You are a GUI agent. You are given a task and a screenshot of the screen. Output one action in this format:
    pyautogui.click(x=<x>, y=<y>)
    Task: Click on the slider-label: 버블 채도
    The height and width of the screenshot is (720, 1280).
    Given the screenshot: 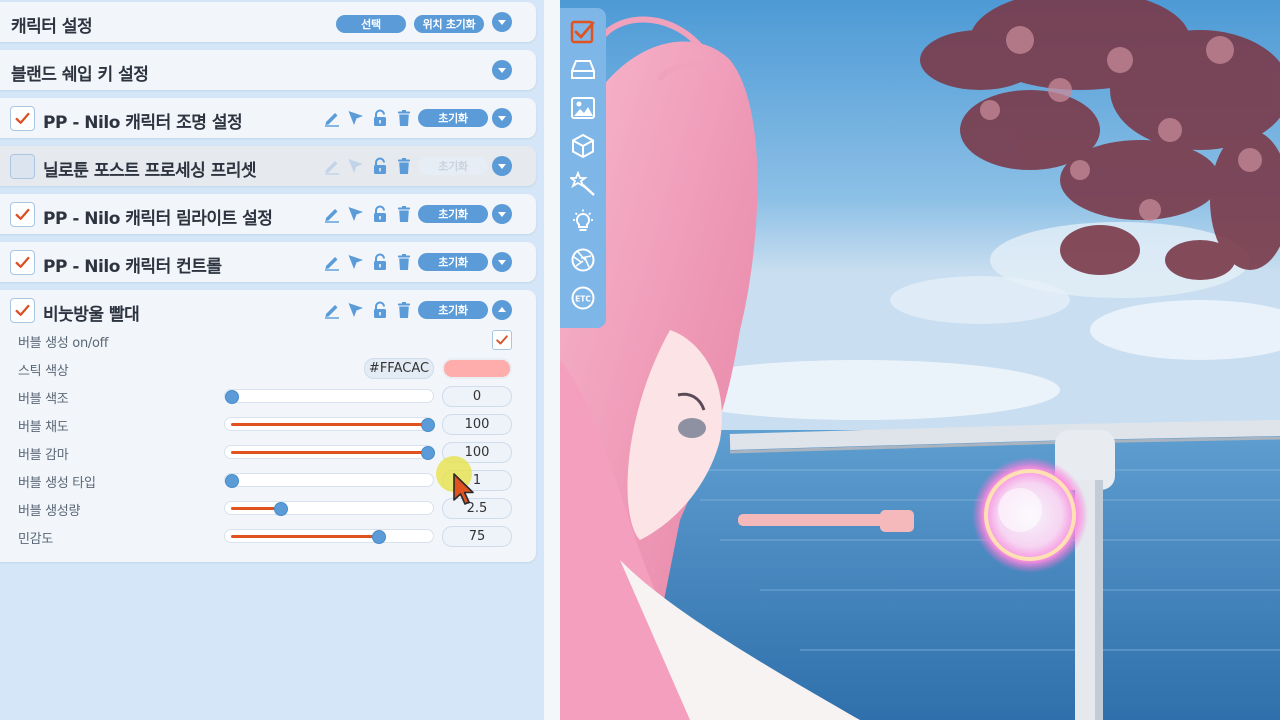 What is the action you would take?
    pyautogui.click(x=43, y=427)
    